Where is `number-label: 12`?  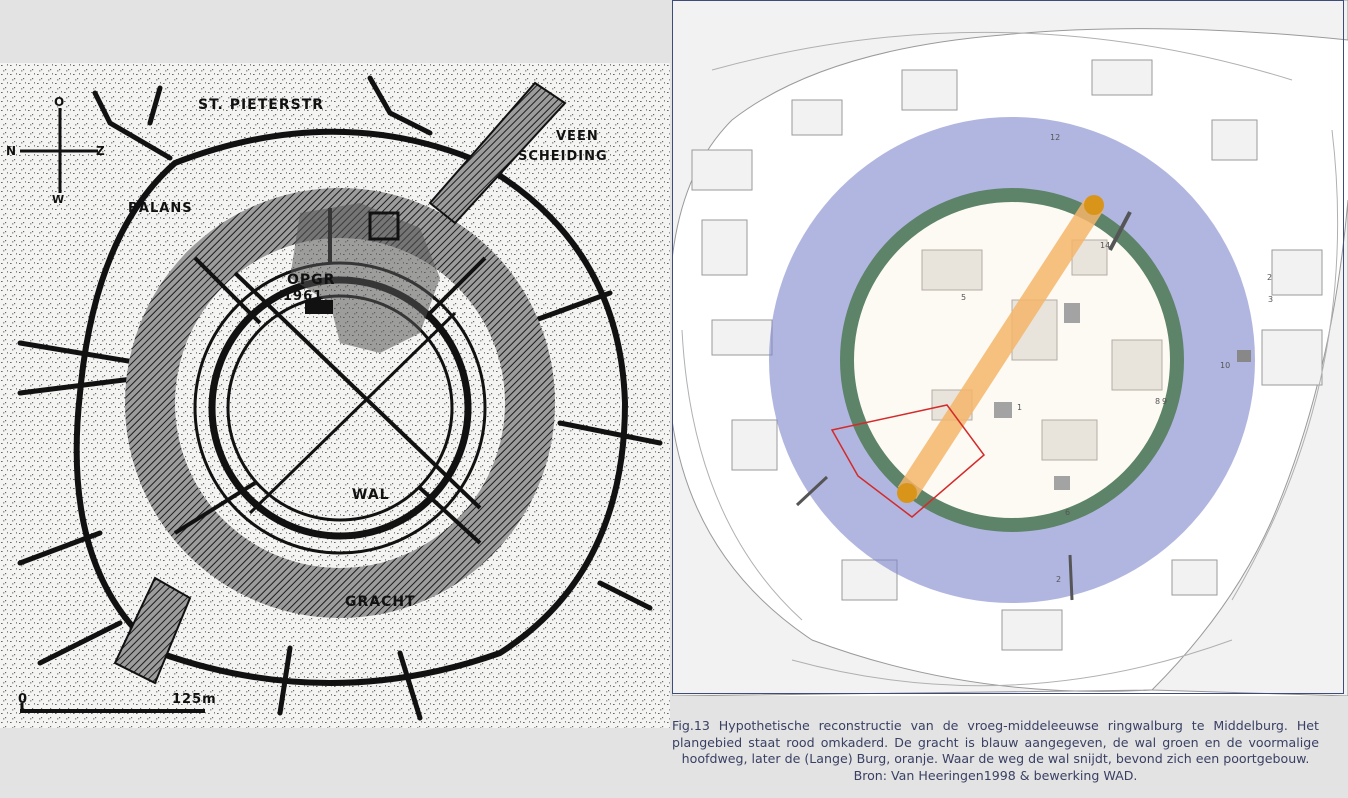
number-label: 12 is located at coordinates (1055, 137).